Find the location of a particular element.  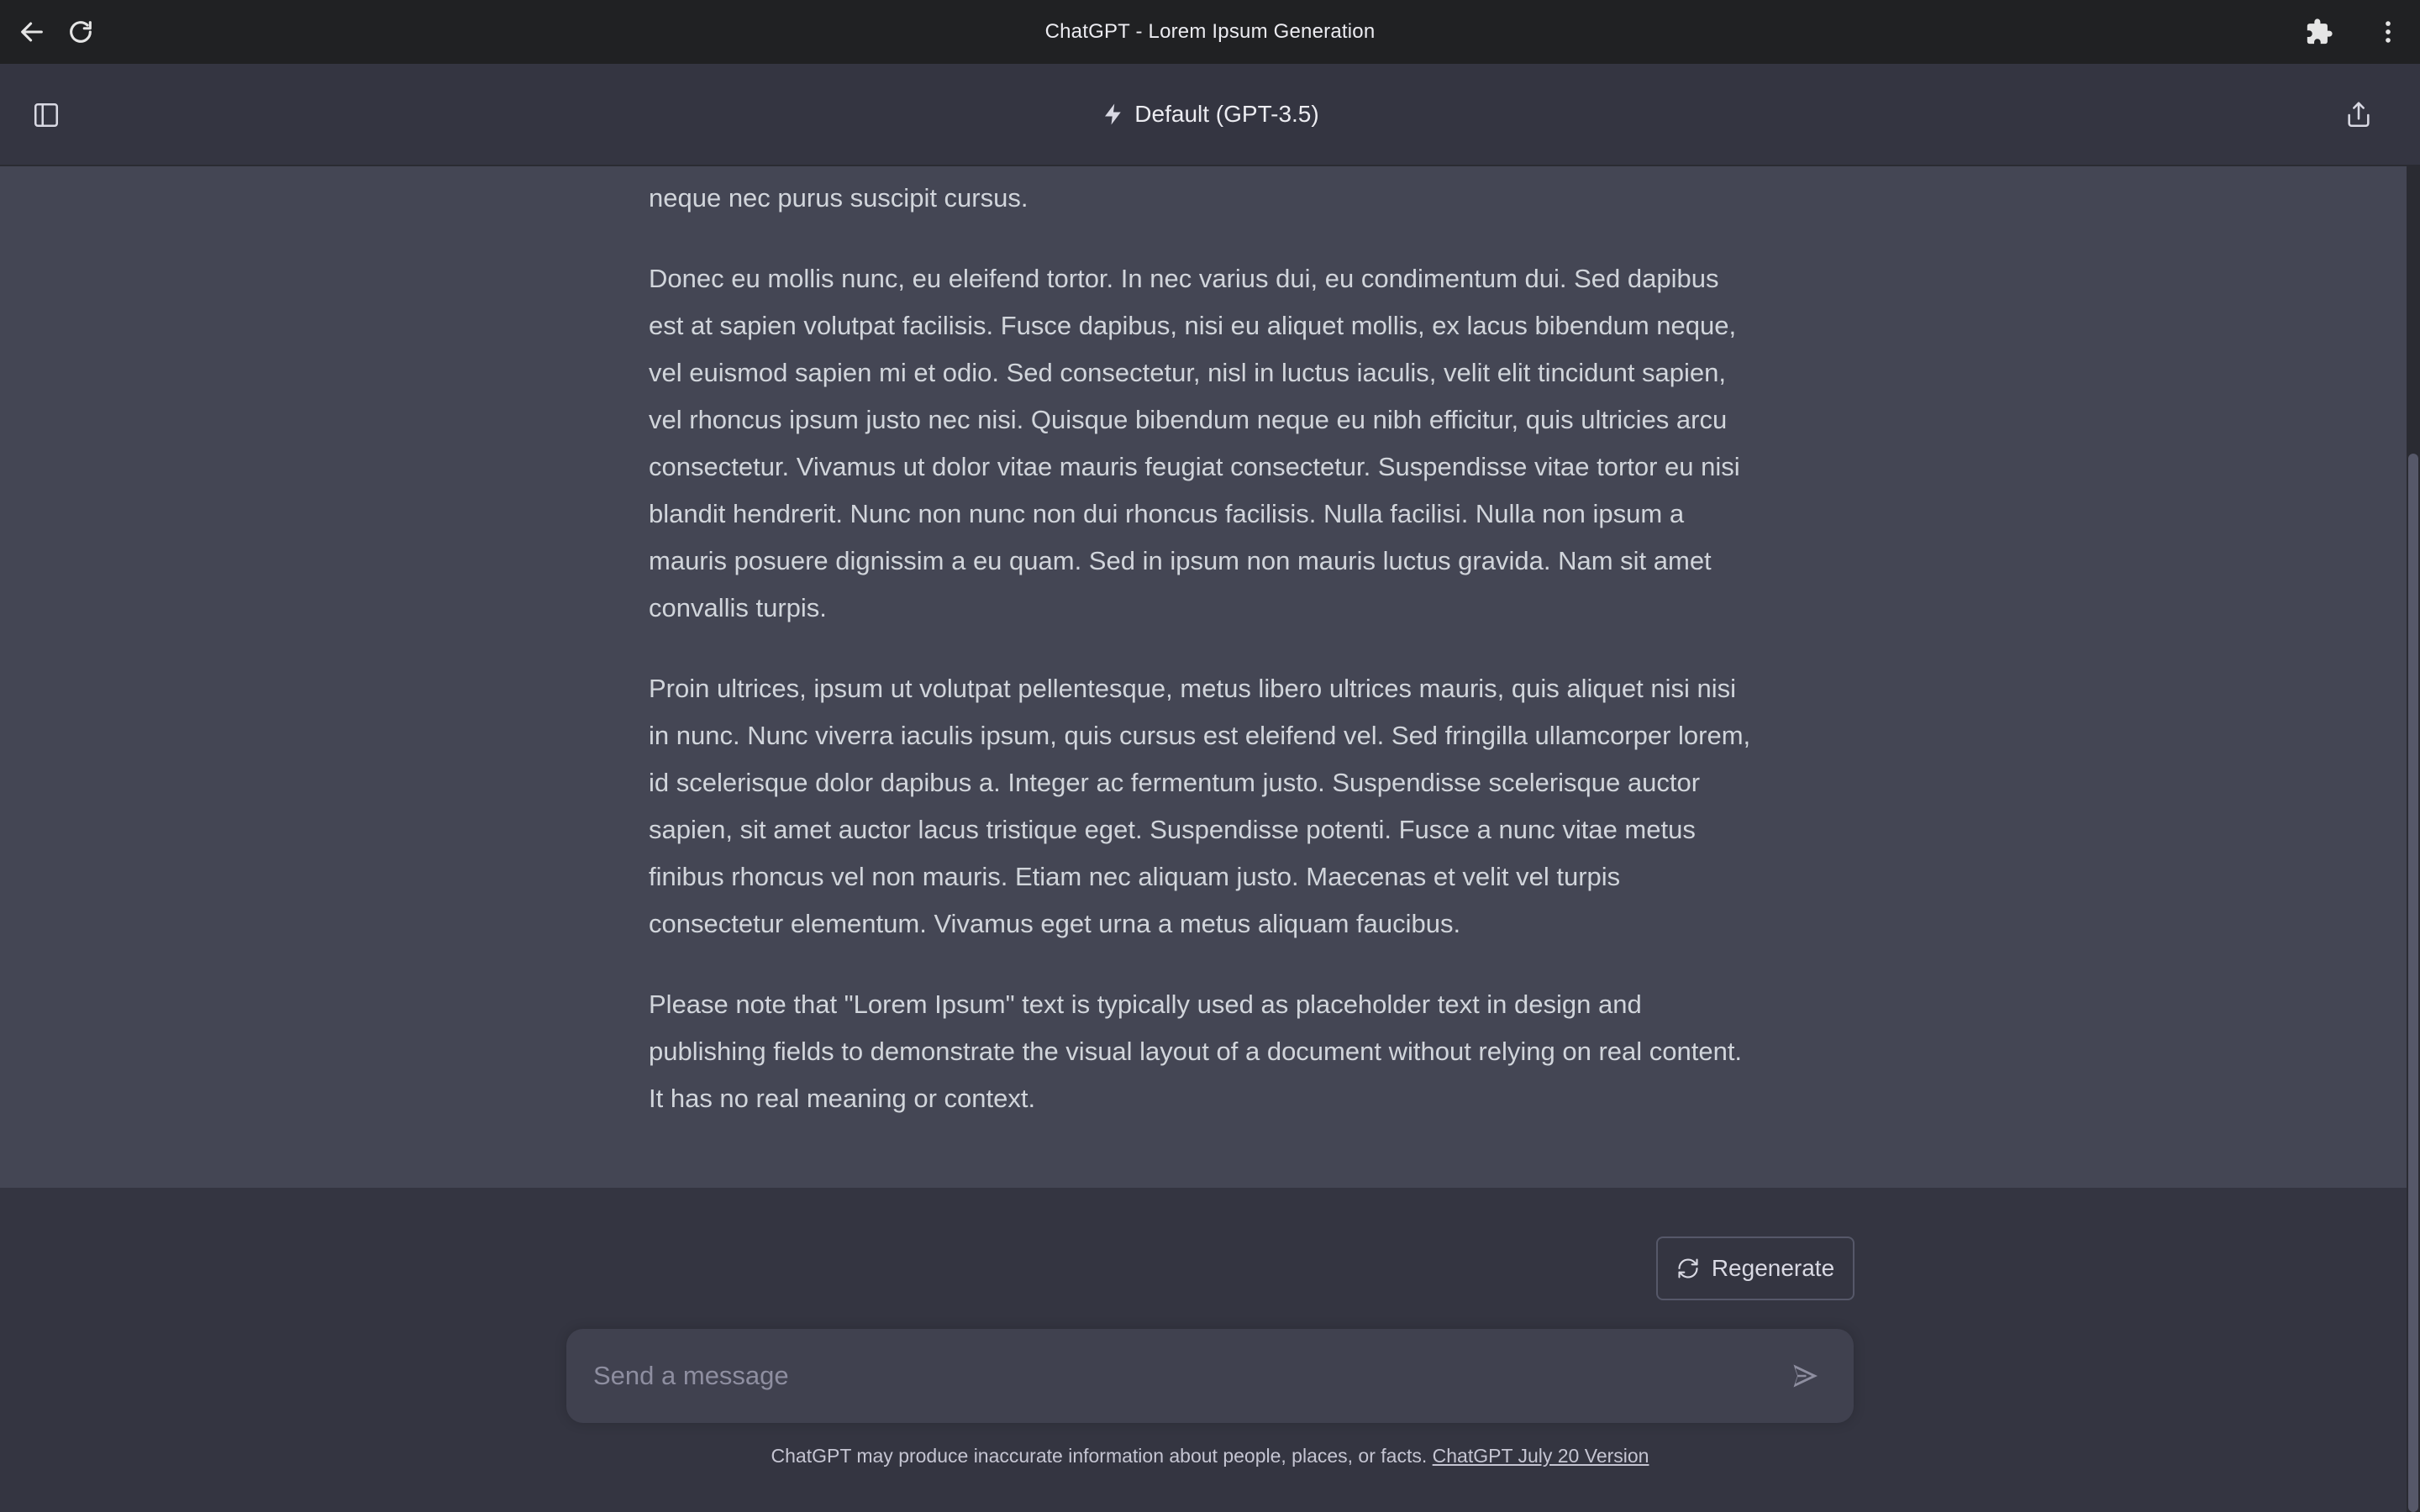

regenerate-label: Regenerate is located at coordinates (1773, 1268).